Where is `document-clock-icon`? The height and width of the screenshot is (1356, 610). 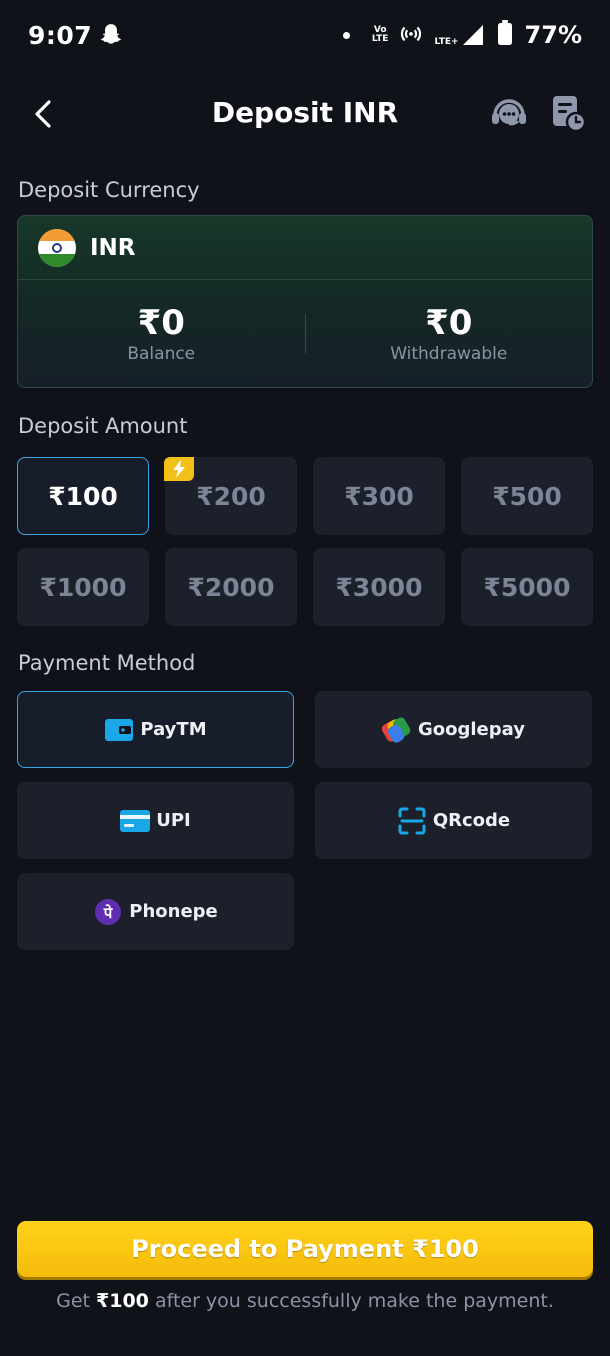 document-clock-icon is located at coordinates (569, 114).